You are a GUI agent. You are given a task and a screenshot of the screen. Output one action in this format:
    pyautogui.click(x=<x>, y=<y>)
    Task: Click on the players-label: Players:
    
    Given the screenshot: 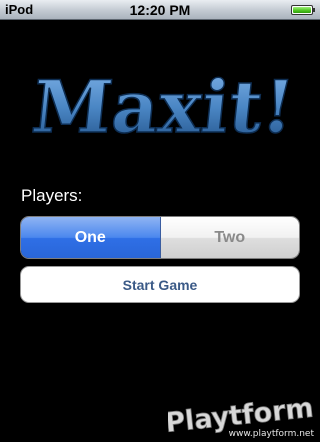 What is the action you would take?
    pyautogui.click(x=52, y=195)
    